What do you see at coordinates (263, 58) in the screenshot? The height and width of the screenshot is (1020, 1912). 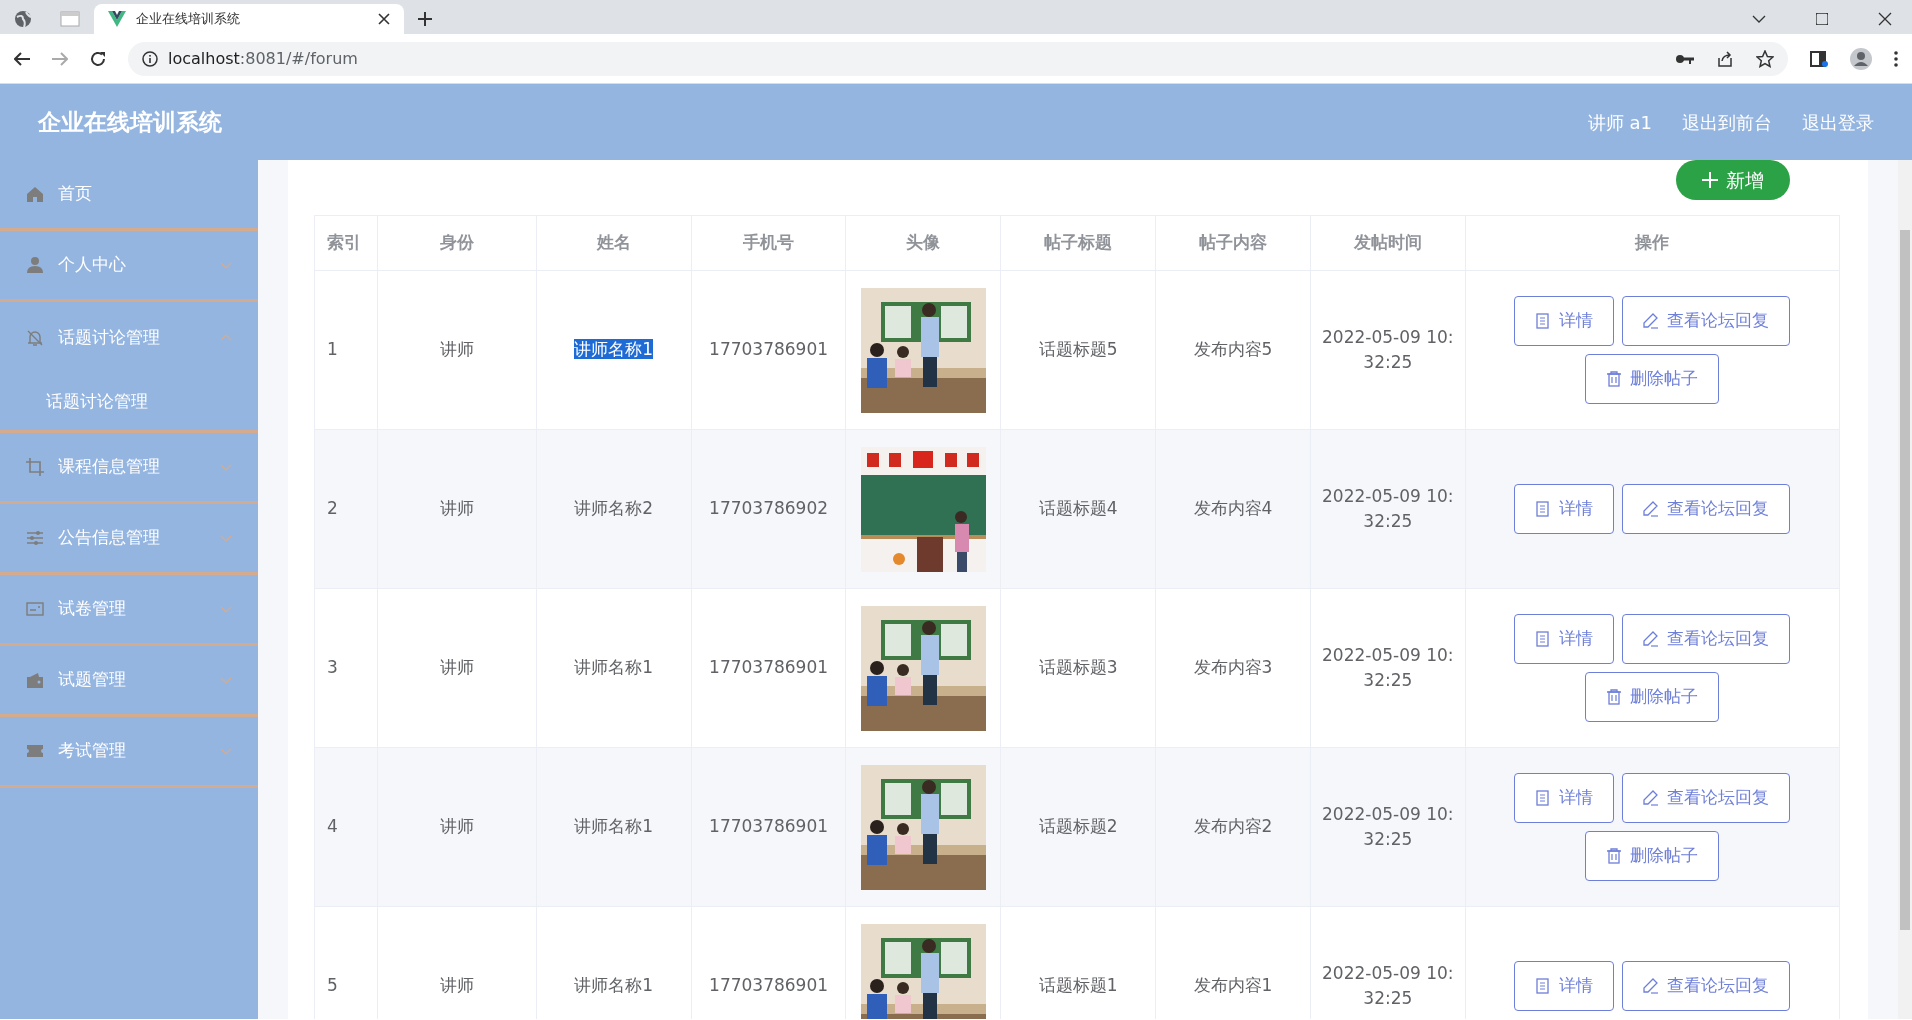 I see `url-text: localhost:8081/#/forum` at bounding box center [263, 58].